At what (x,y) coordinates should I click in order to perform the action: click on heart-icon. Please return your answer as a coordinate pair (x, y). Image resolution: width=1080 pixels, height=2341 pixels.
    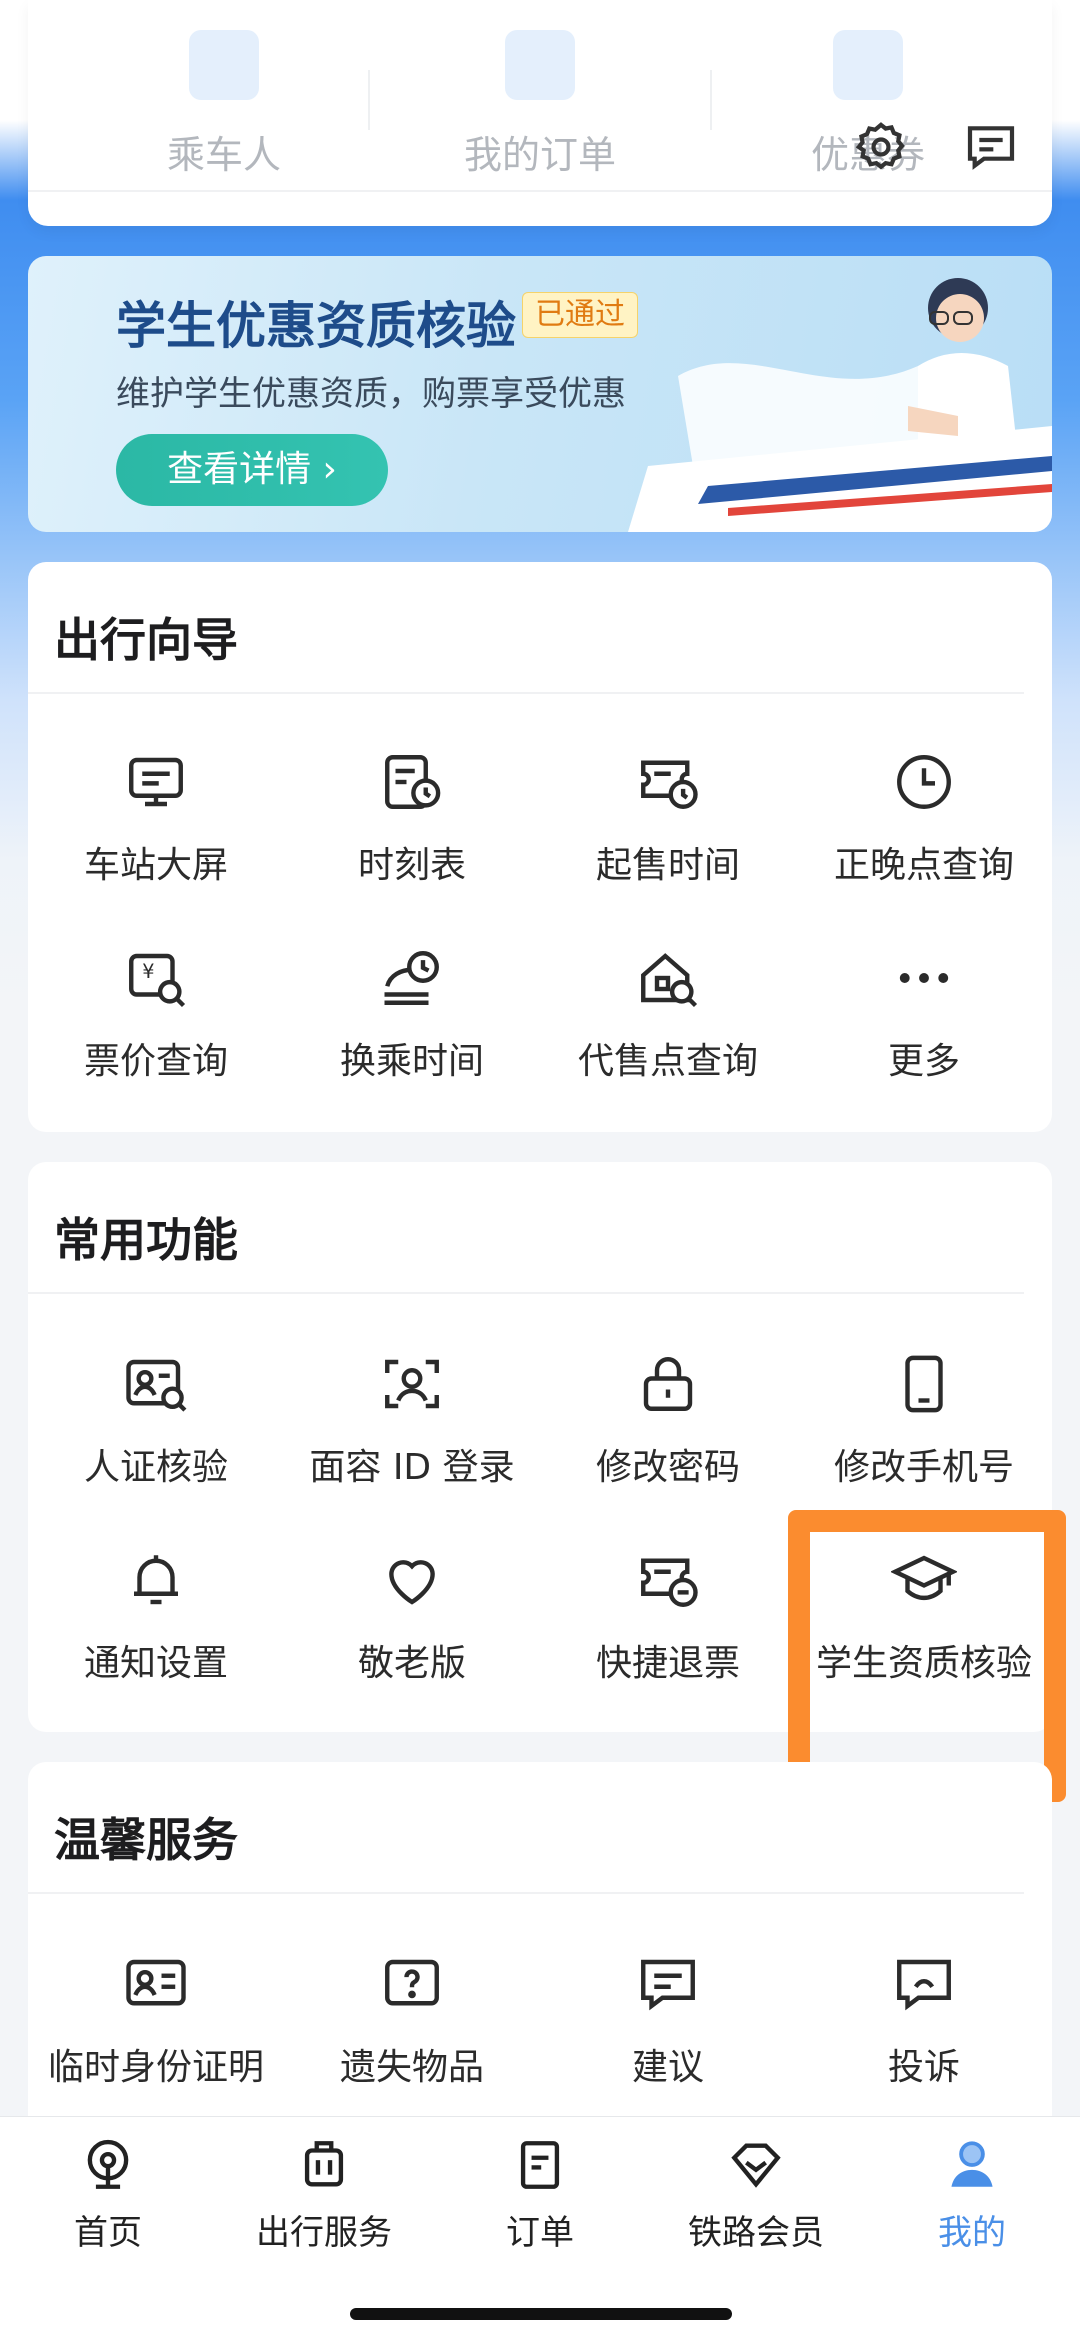
    Looking at the image, I should click on (412, 1580).